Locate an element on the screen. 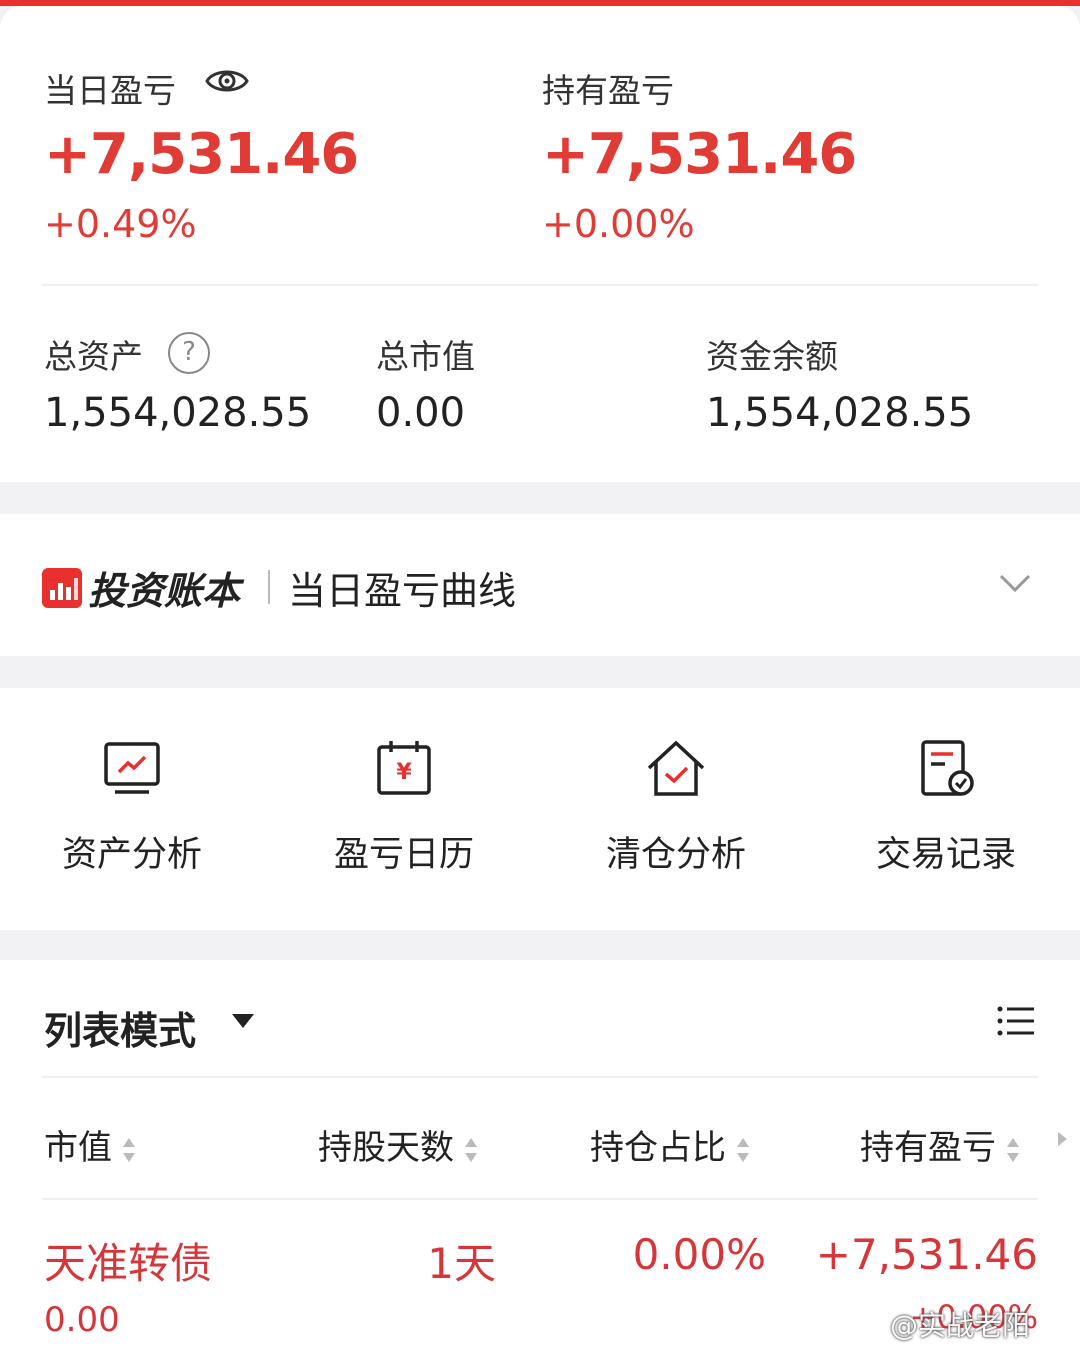  column-header-holding-days: 持股天数 is located at coordinates (398, 1144).